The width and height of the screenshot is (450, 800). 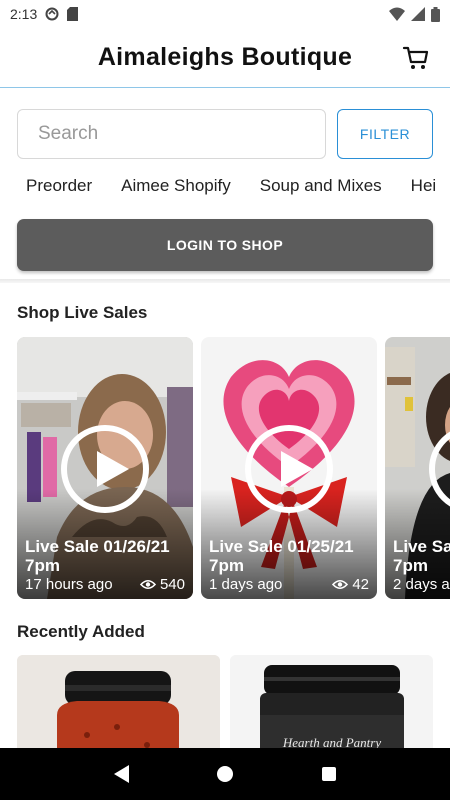 I want to click on search-input, so click(x=171, y=134).